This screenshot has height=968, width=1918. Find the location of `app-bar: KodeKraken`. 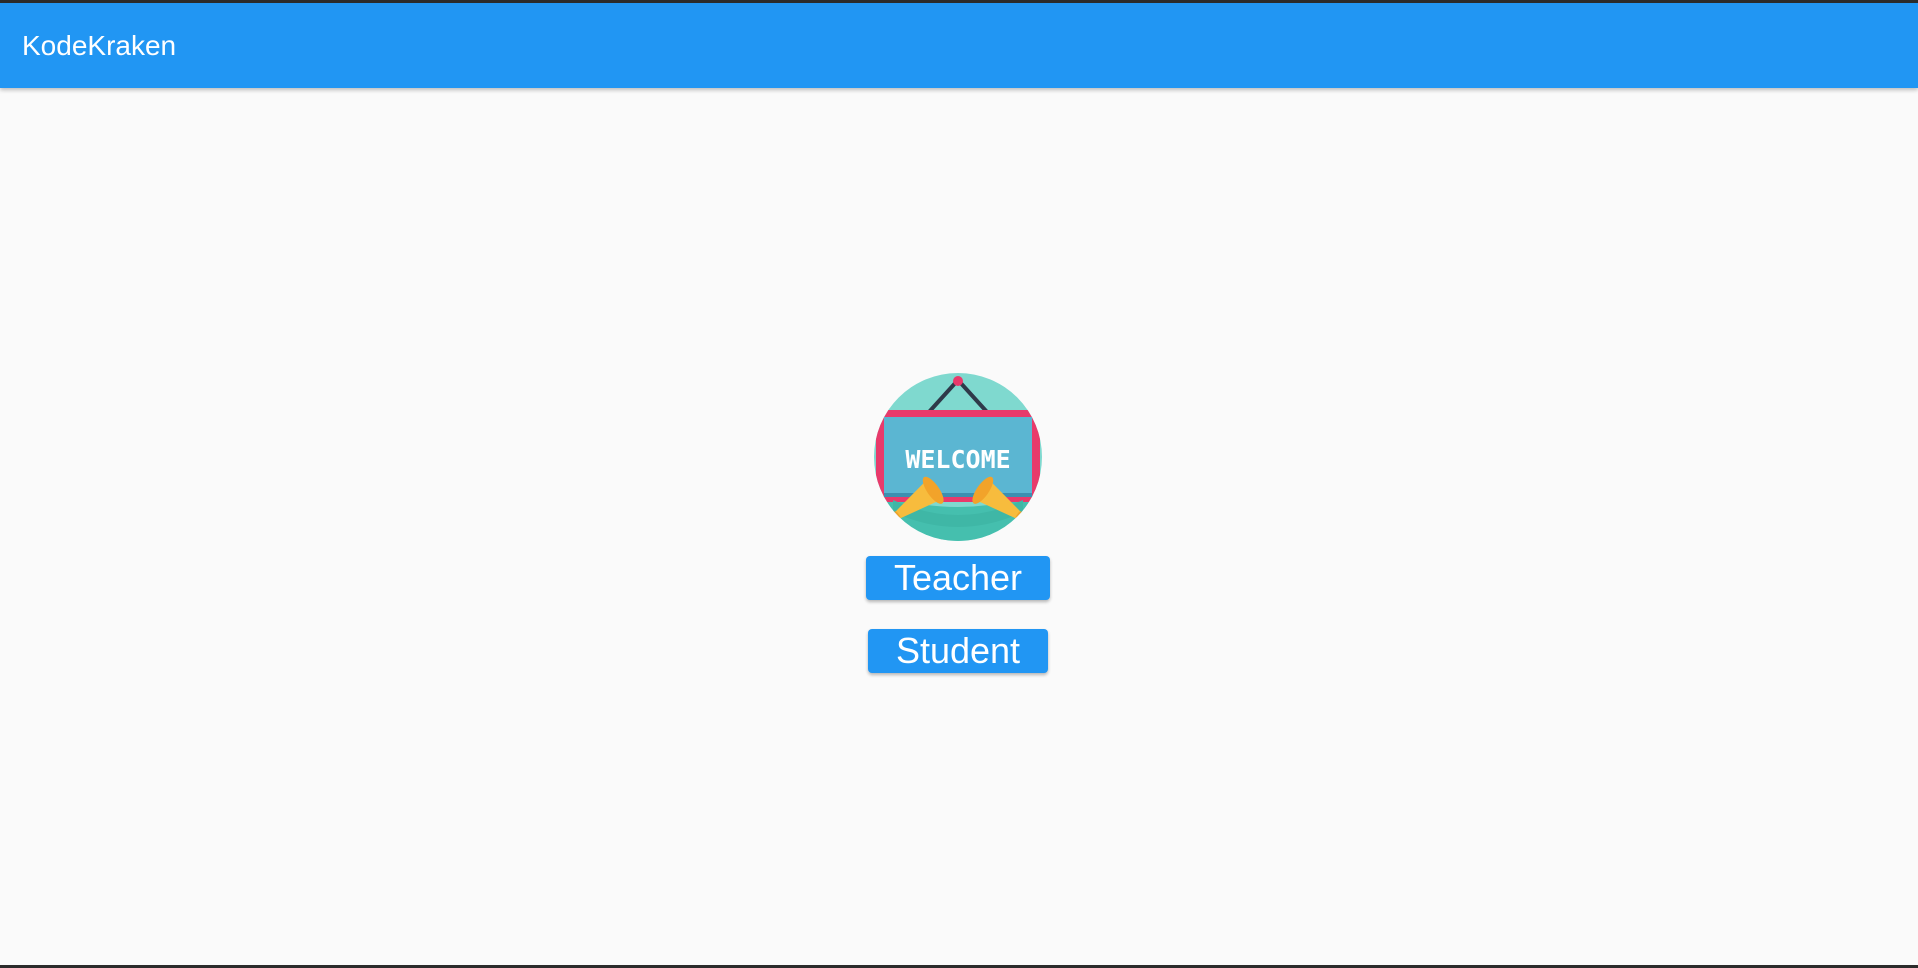

app-bar: KodeKraken is located at coordinates (959, 45).